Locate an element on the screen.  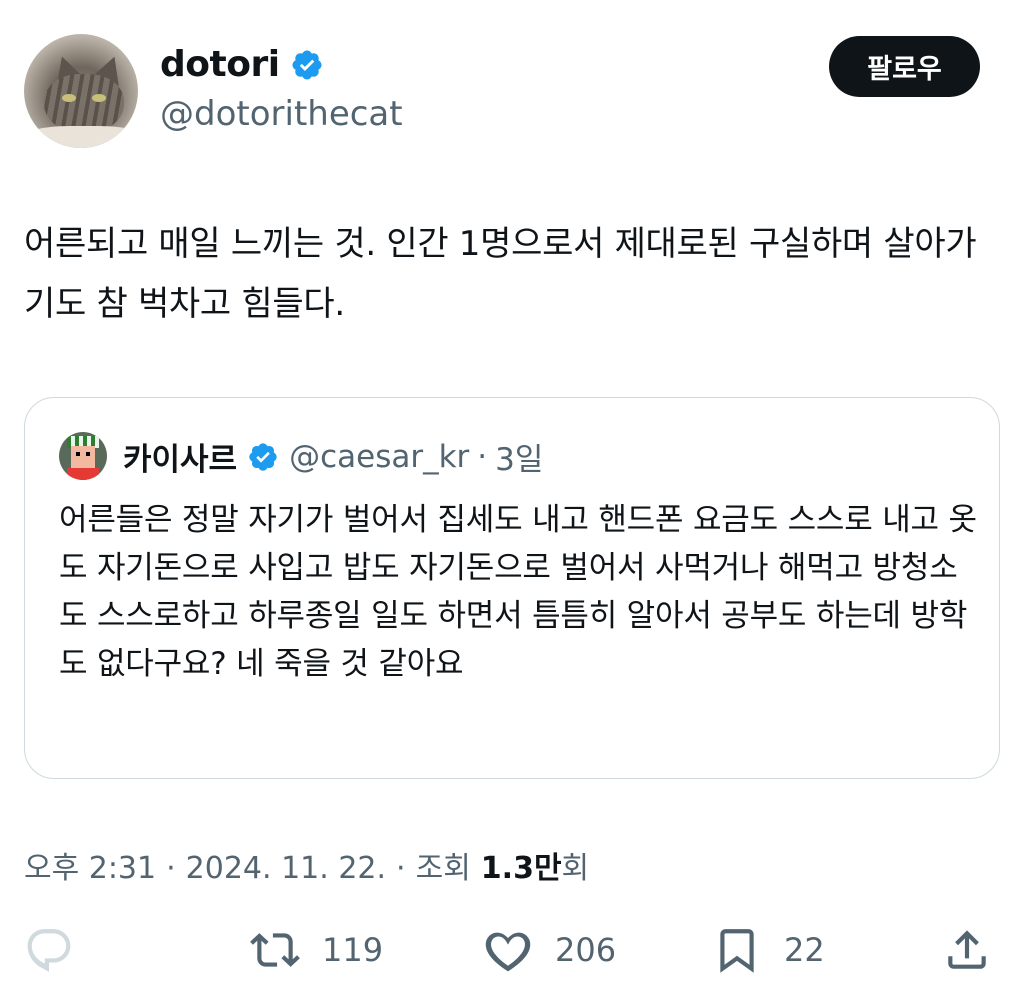
like-count: 206 is located at coordinates (586, 950).